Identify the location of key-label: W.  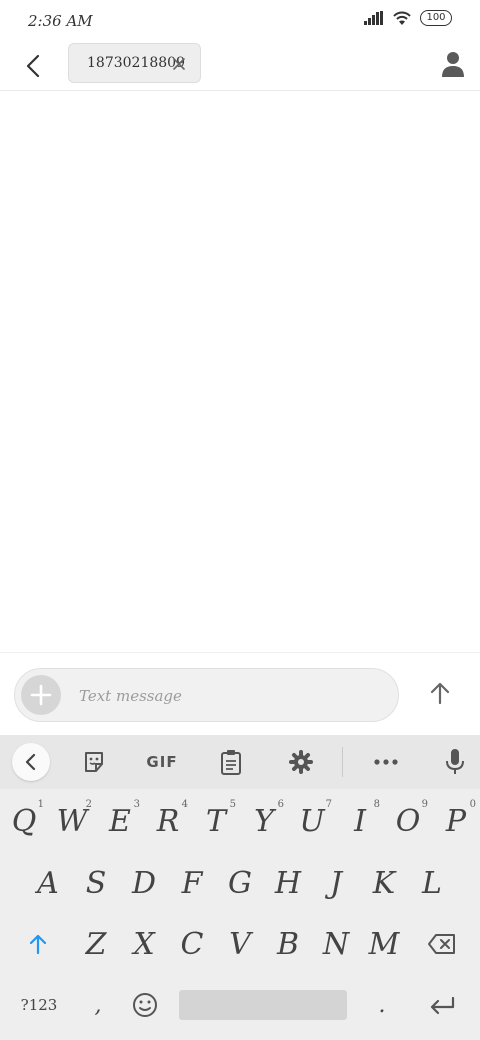
(72, 821).